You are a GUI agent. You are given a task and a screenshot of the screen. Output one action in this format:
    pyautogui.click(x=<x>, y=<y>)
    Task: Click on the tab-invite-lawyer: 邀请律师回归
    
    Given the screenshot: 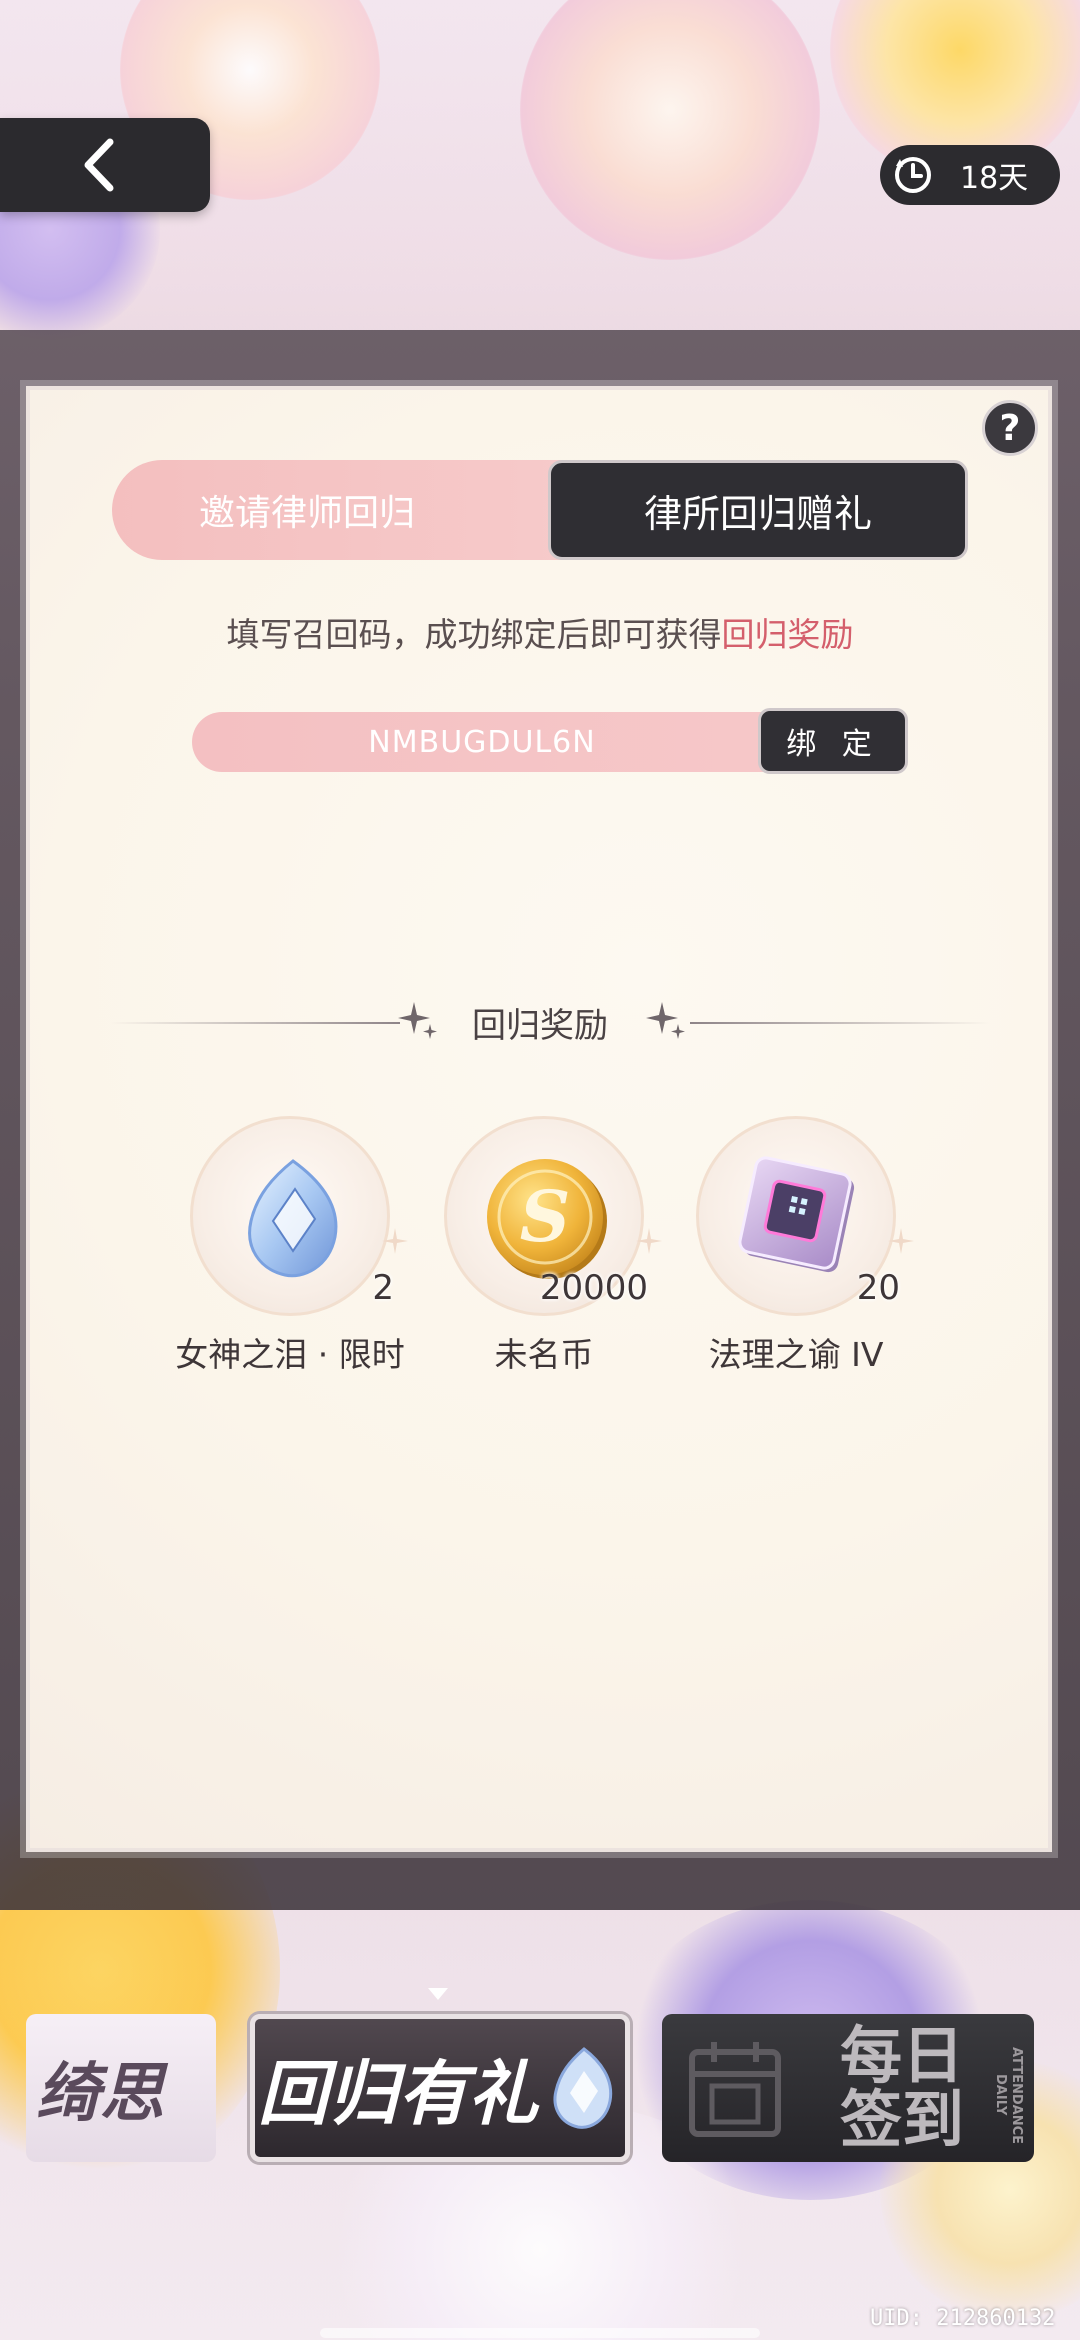 What is the action you would take?
    pyautogui.click(x=342, y=510)
    